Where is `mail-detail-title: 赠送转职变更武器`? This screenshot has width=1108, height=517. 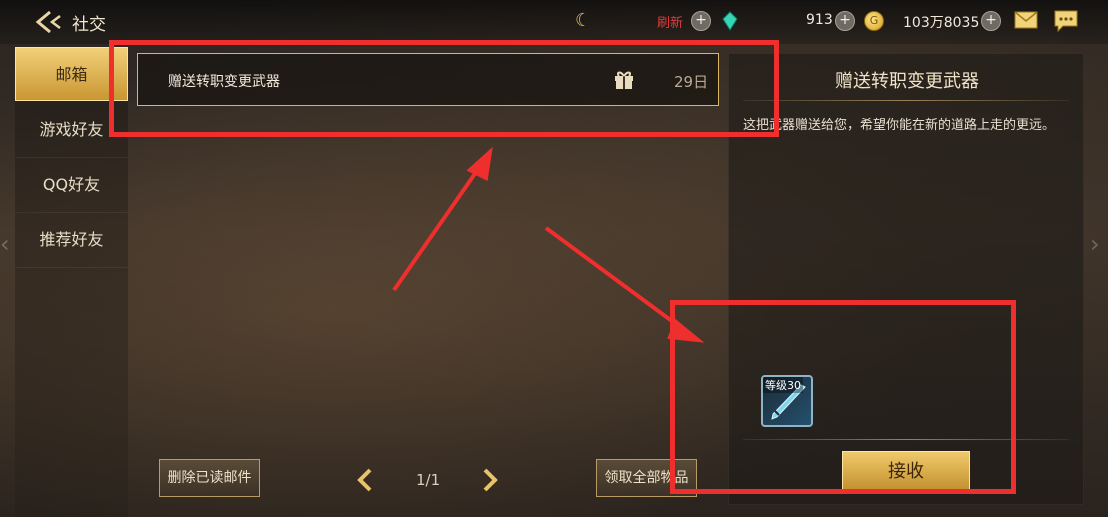 mail-detail-title: 赠送转职变更武器 is located at coordinates (907, 81).